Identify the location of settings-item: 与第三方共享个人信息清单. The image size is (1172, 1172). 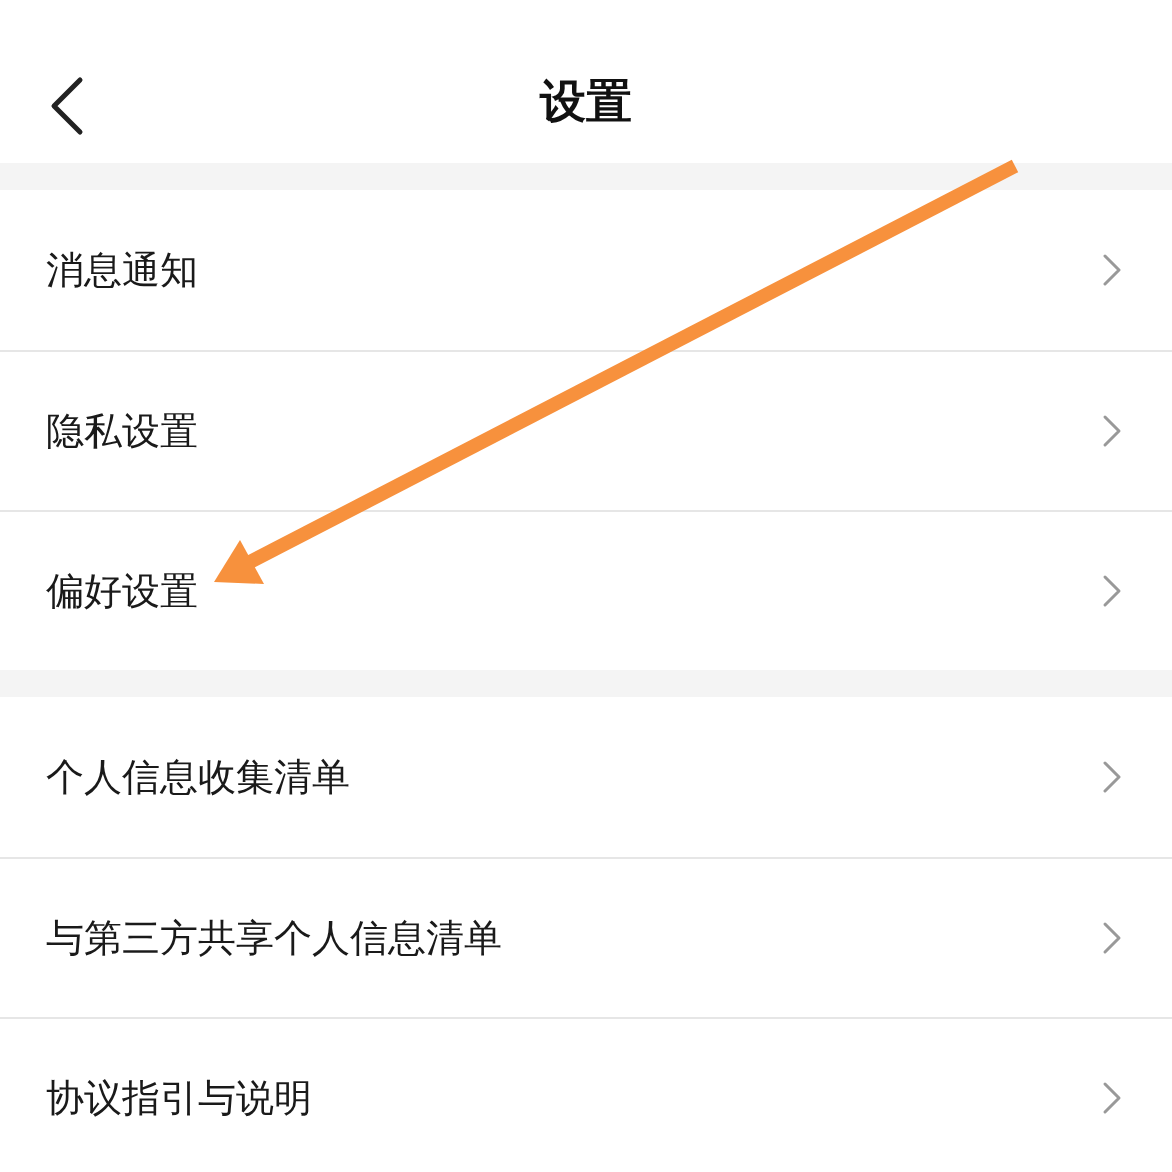
(586, 937).